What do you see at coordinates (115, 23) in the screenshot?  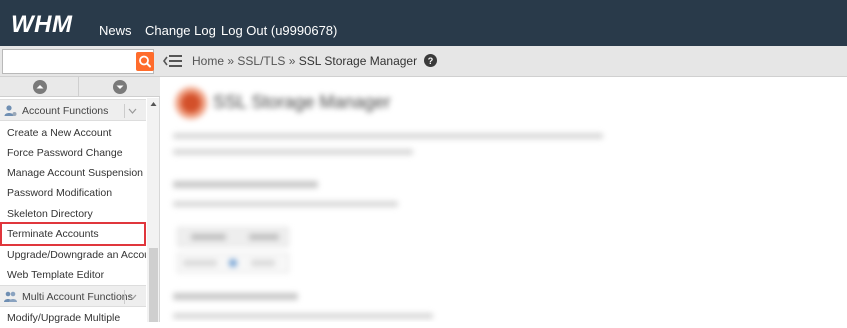 I see `nav-news-link: News` at bounding box center [115, 23].